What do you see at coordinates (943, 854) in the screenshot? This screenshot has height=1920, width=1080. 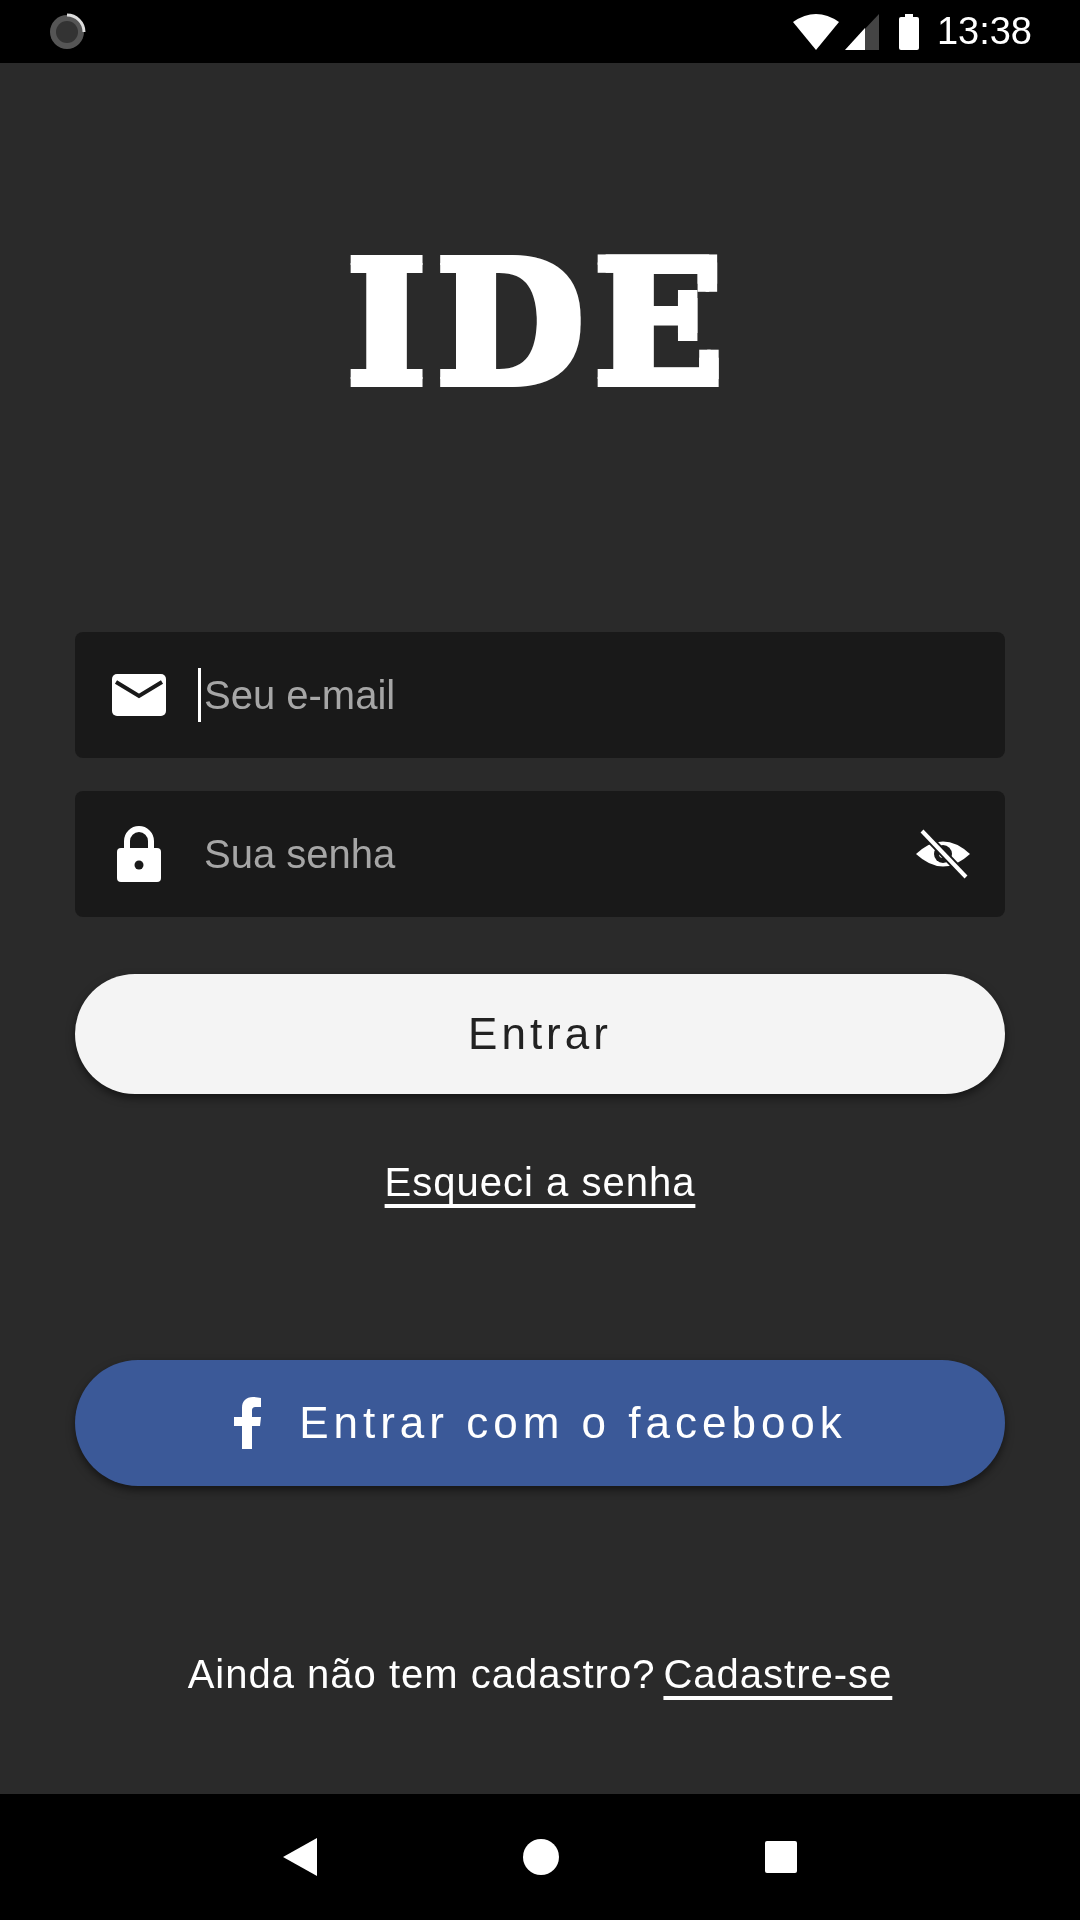 I see `eye-off-icon` at bounding box center [943, 854].